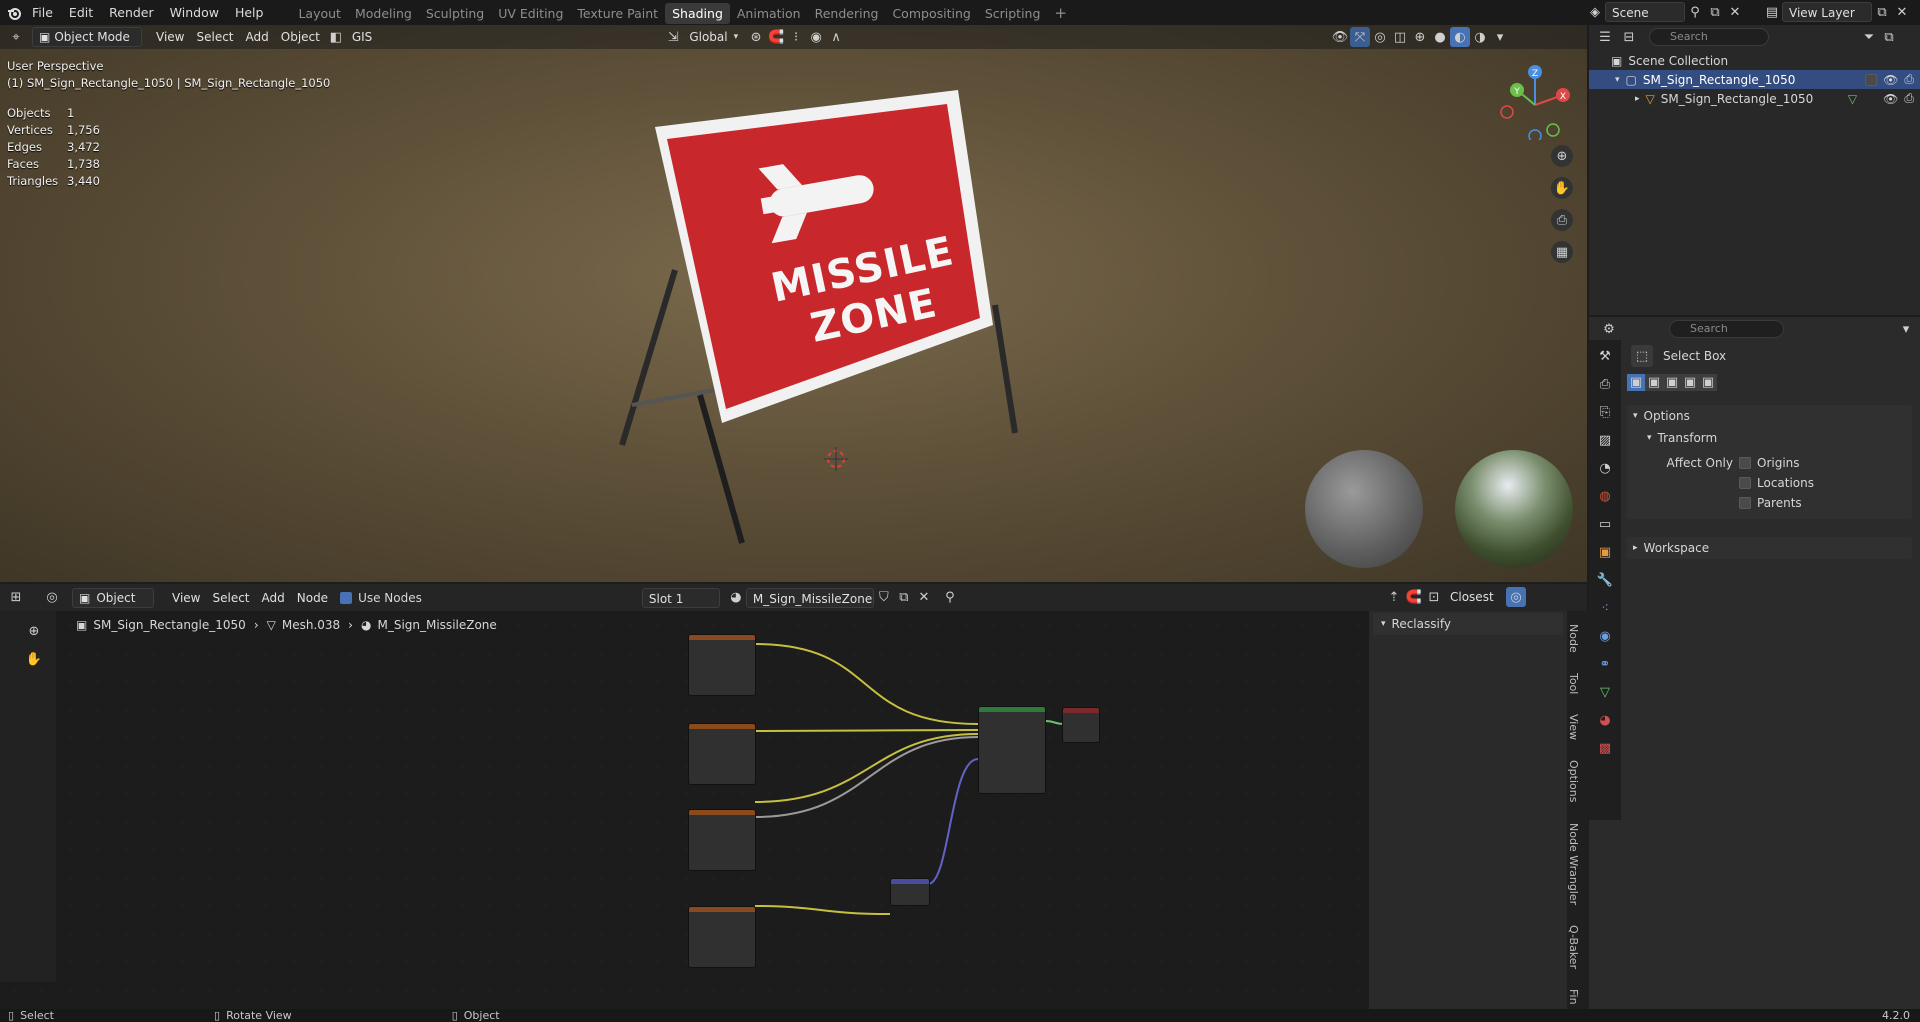  What do you see at coordinates (1475, 597) in the screenshot?
I see `snap-mode-dropdown: Closest` at bounding box center [1475, 597].